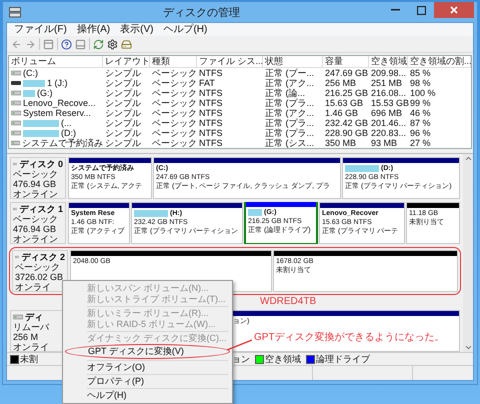 This screenshot has width=480, height=404. I want to click on legend-label: 空き領域, so click(283, 359).